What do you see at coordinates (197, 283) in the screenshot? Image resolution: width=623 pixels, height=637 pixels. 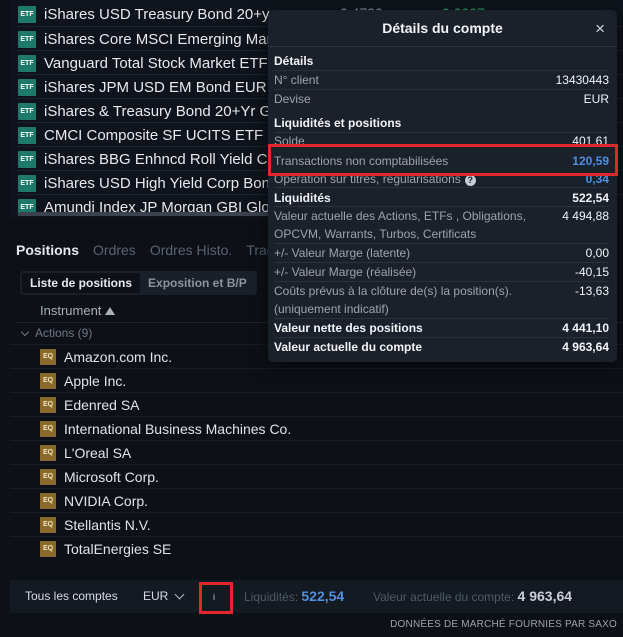 I see `subtab-exposure: Exposition et B/P` at bounding box center [197, 283].